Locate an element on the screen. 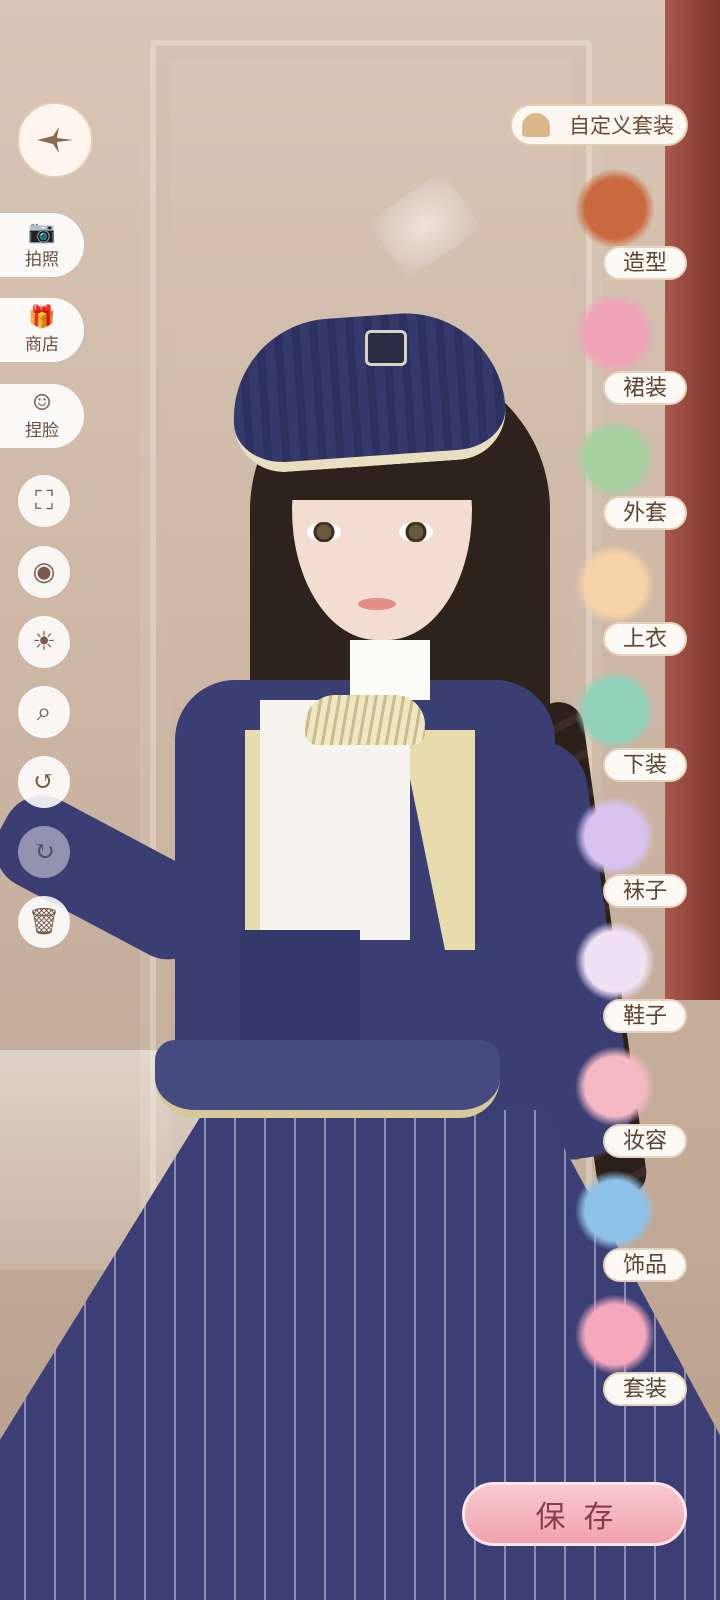 The image size is (720, 1600). category-label: 下装 is located at coordinates (645, 765).